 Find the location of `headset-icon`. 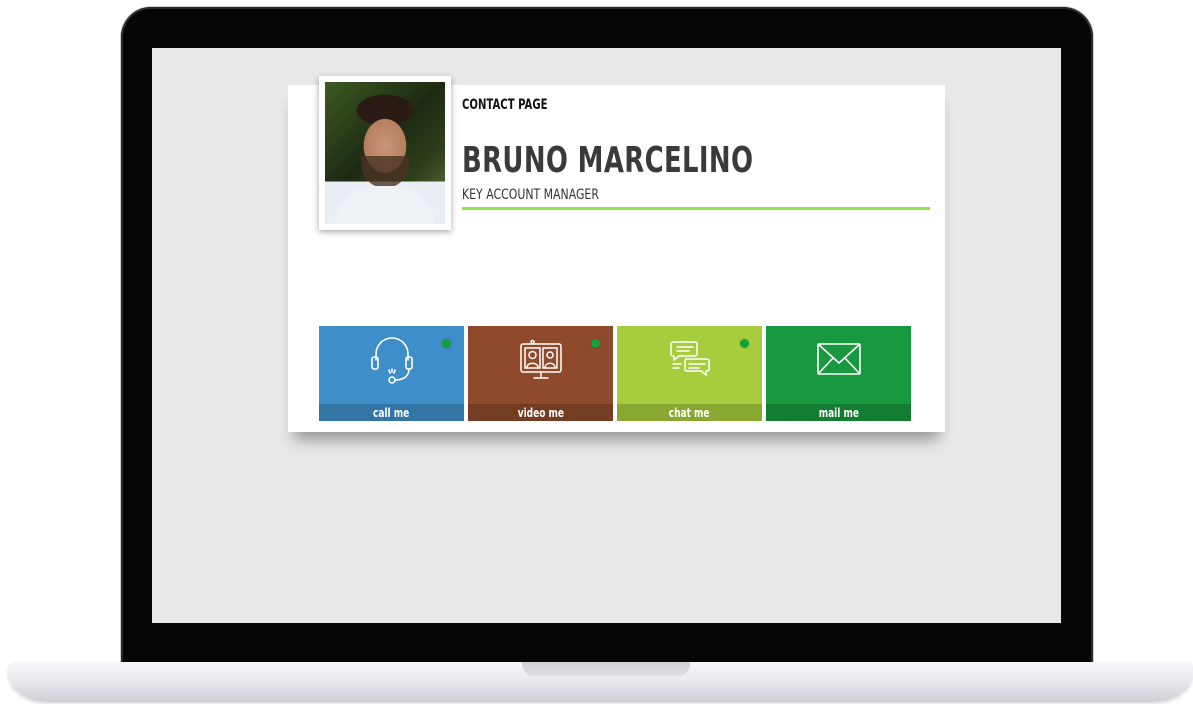

headset-icon is located at coordinates (391, 360).